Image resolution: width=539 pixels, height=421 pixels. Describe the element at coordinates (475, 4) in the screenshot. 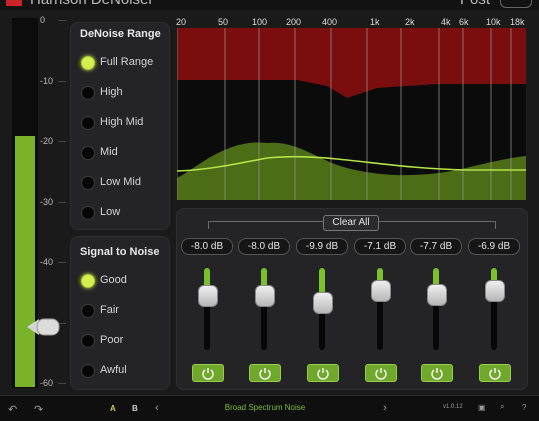

I see `preset-label: Post` at that location.